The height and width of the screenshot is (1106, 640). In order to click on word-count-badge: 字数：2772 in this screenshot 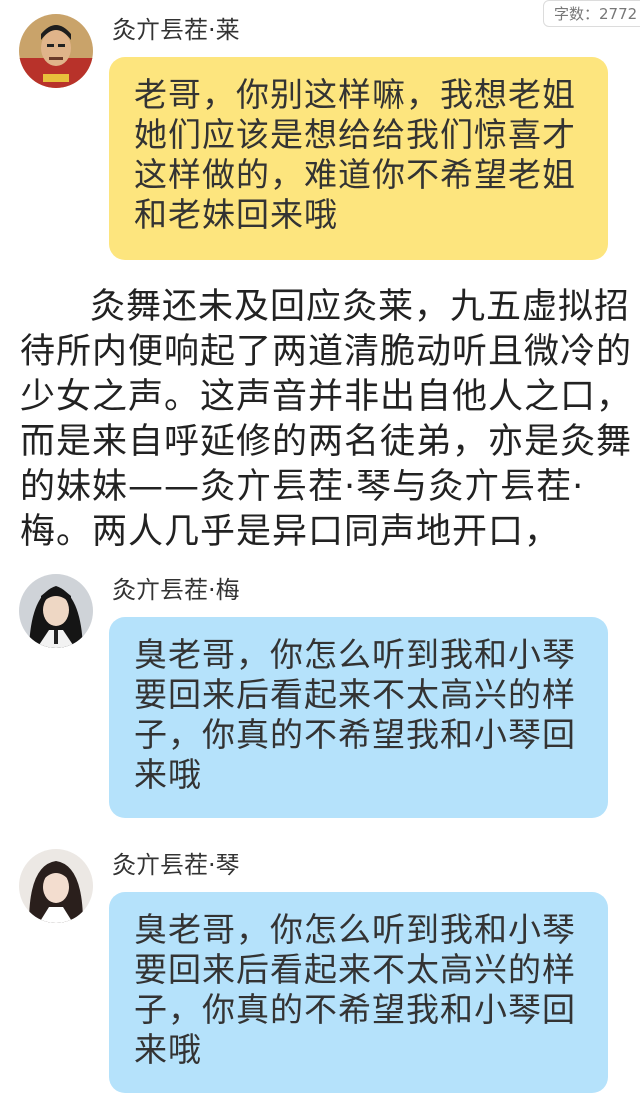, I will do `click(591, 13)`.